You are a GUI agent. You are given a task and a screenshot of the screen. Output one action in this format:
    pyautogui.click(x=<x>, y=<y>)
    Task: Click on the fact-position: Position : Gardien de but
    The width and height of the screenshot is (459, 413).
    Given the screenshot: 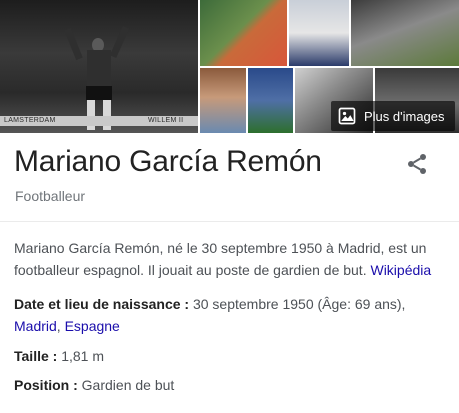 What is the action you would take?
    pyautogui.click(x=229, y=385)
    